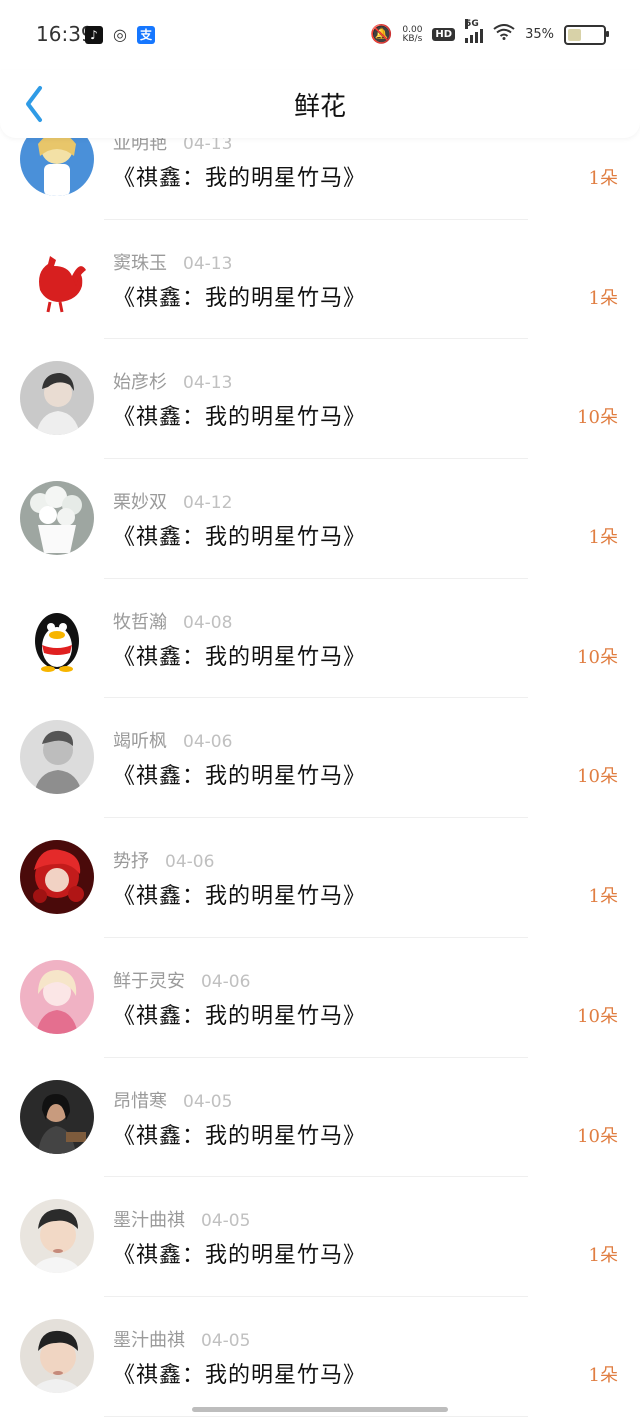 The image size is (640, 1417). Describe the element at coordinates (120, 34) in the screenshot. I see `app-swirl-icon: ◎` at that location.